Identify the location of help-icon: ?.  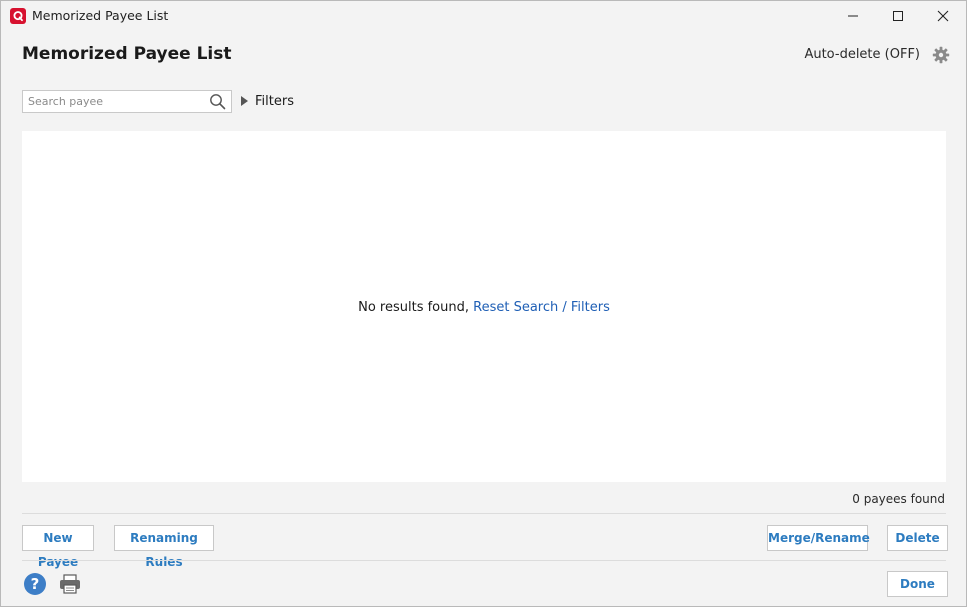
(35, 584).